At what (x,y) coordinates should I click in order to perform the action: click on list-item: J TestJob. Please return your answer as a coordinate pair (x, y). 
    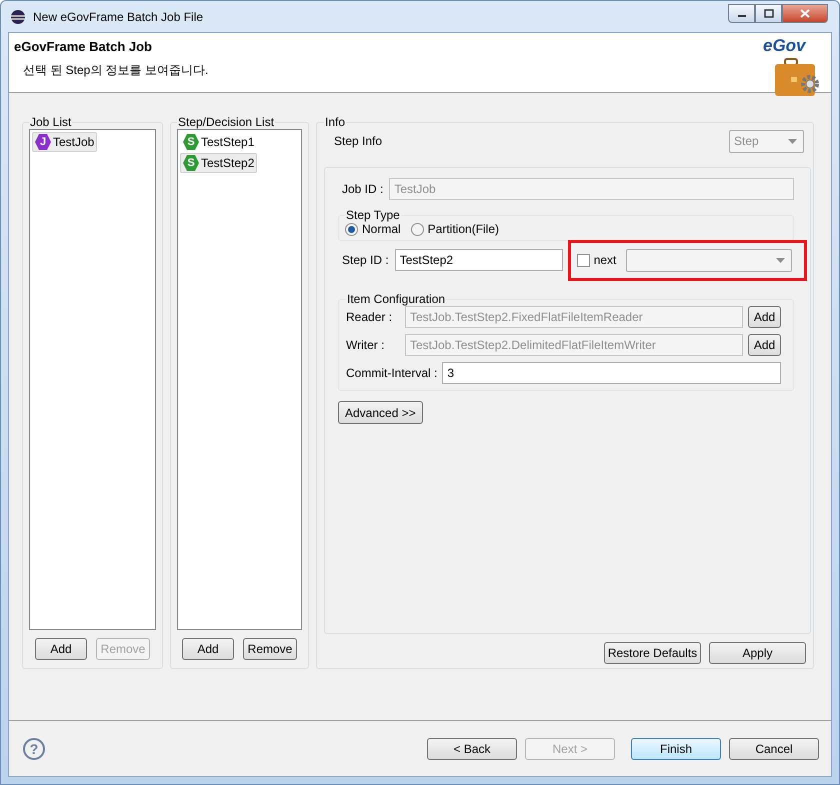
    Looking at the image, I should click on (65, 142).